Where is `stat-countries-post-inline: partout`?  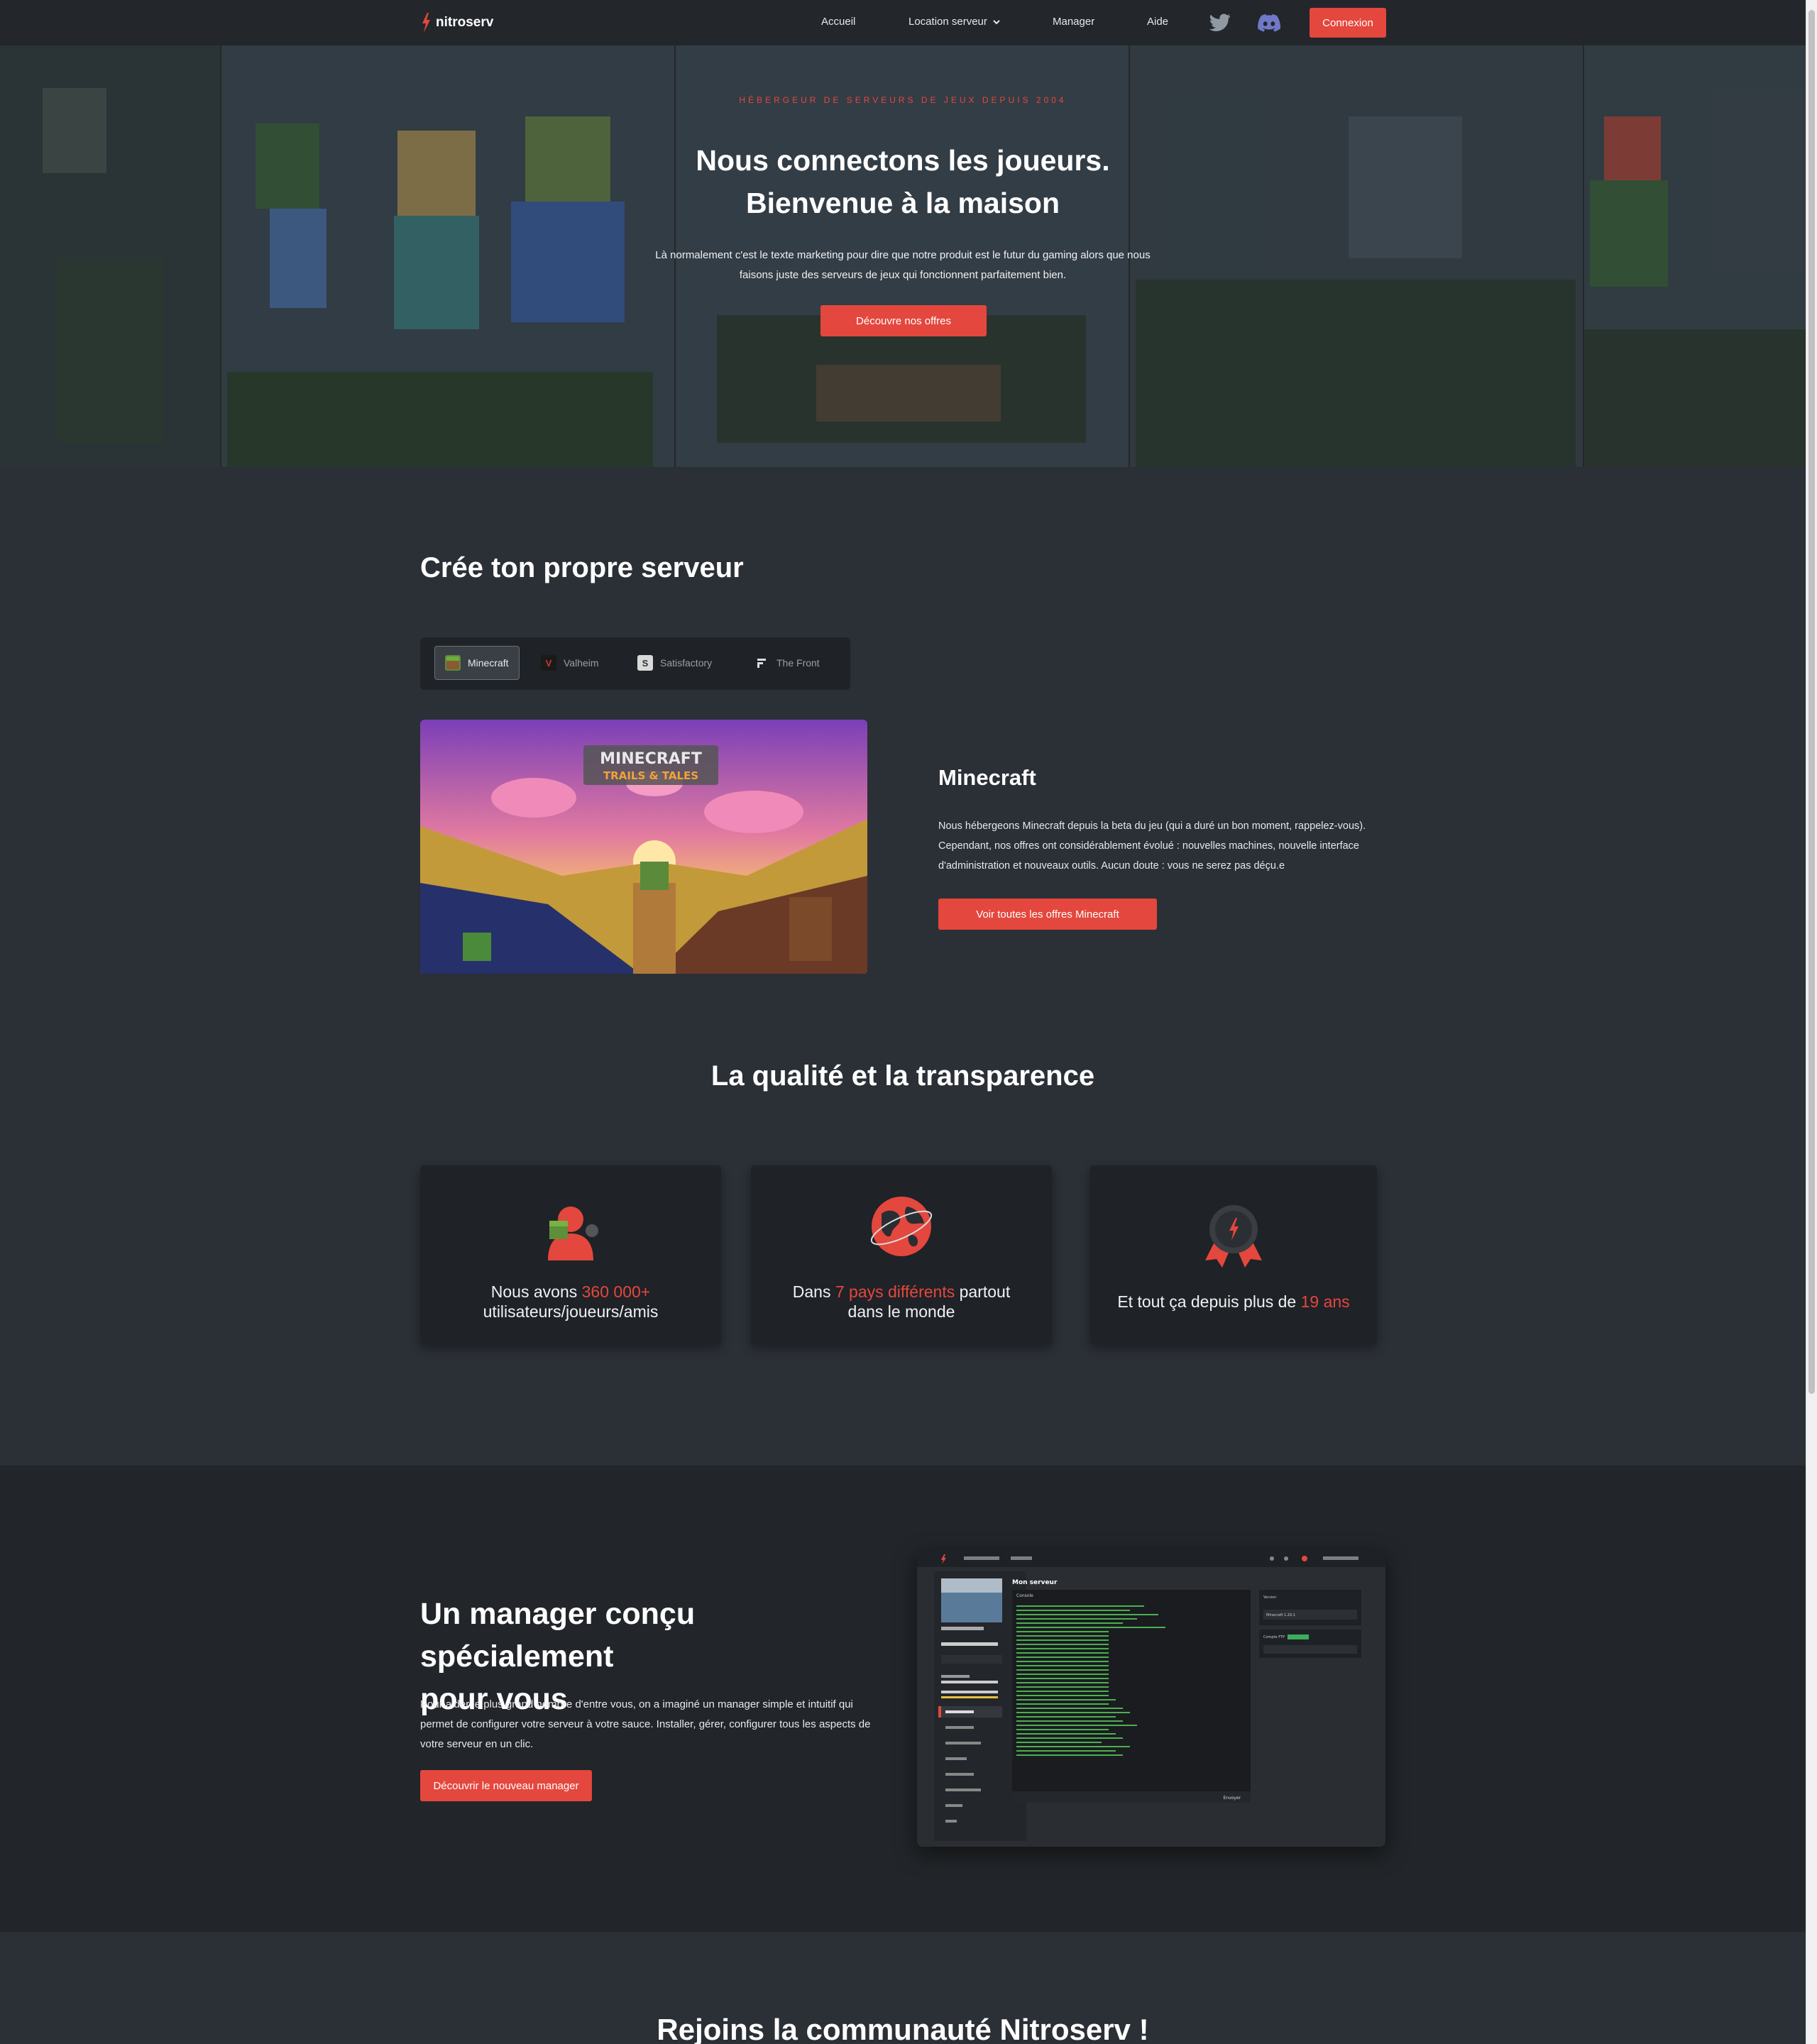 stat-countries-post-inline: partout is located at coordinates (983, 1291).